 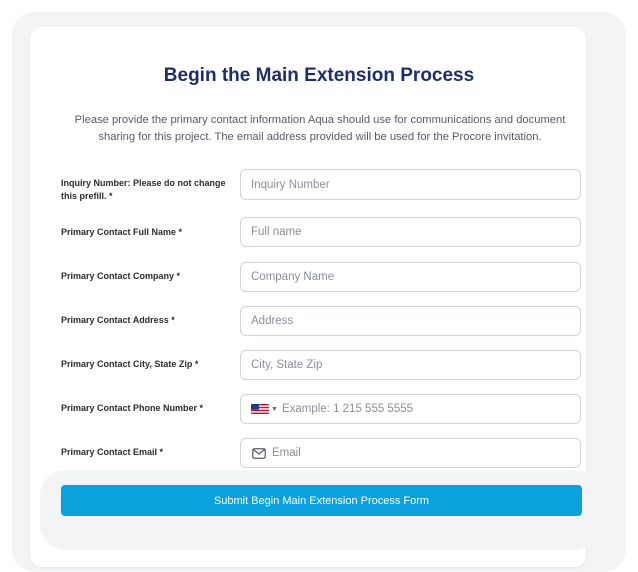 What do you see at coordinates (132, 408) in the screenshot?
I see `phone-label: Primary Contact Phone Number *` at bounding box center [132, 408].